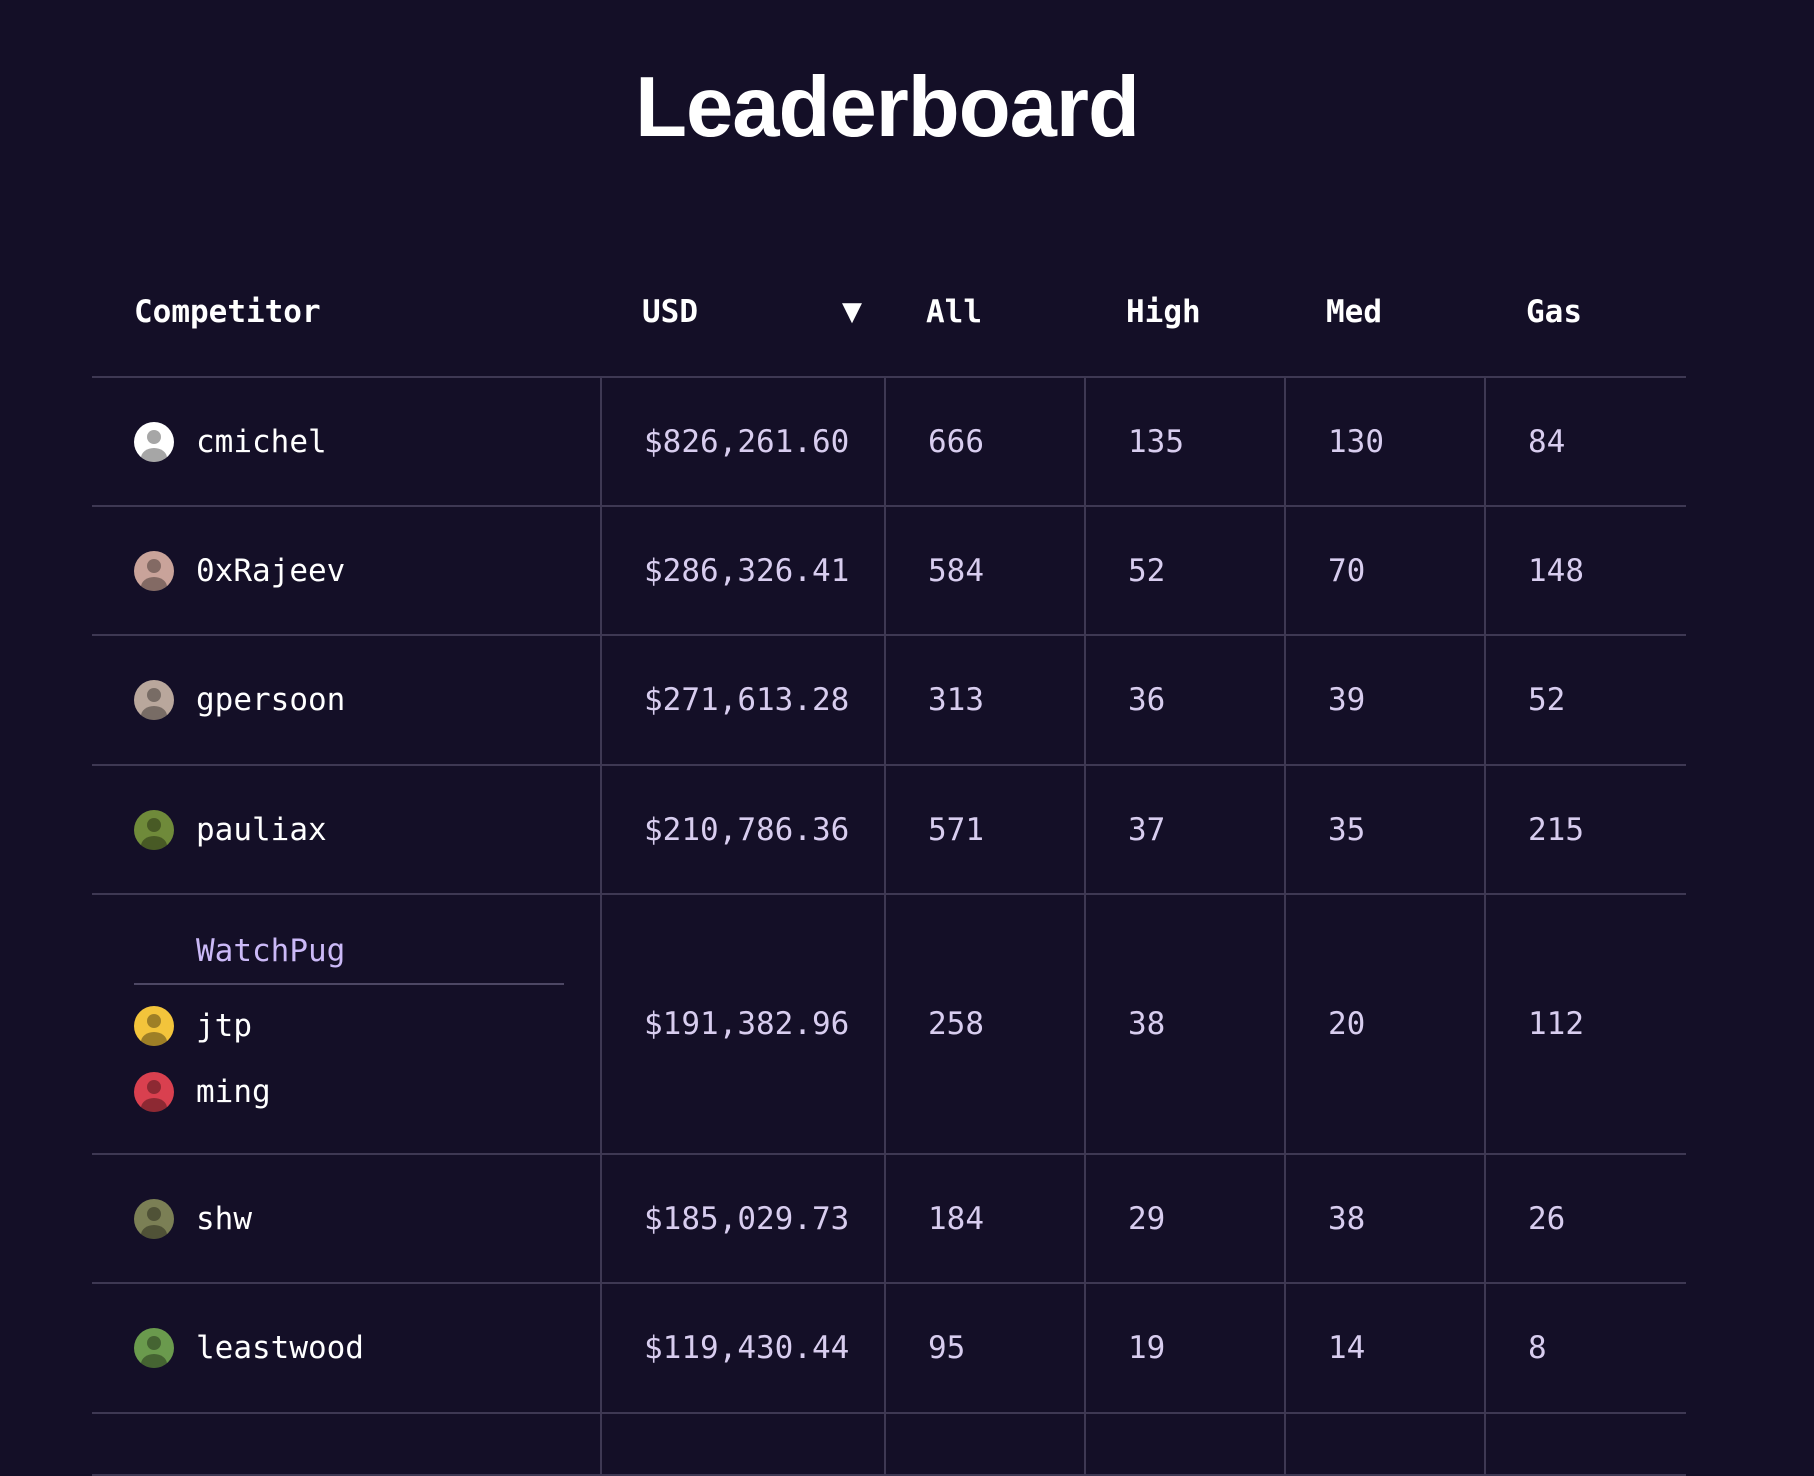 Image resolution: width=1814 pixels, height=1476 pixels. Describe the element at coordinates (154, 829) in the screenshot. I see `avatar-flower-icon` at that location.